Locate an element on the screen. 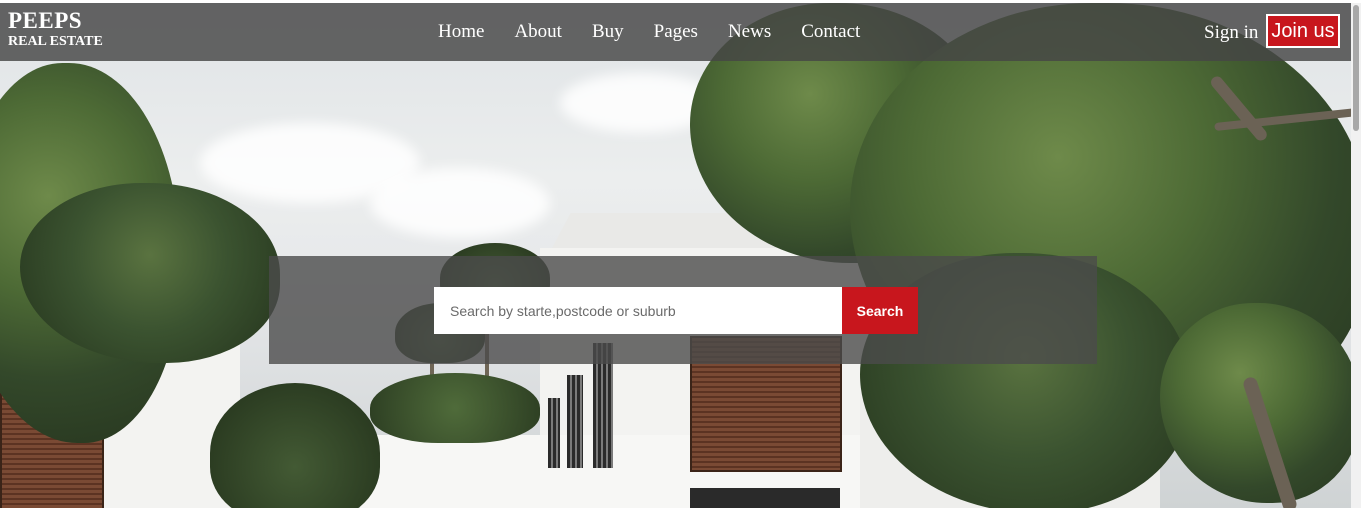  brand-logo: PEEPS REAL ESTATE is located at coordinates (55, 29).